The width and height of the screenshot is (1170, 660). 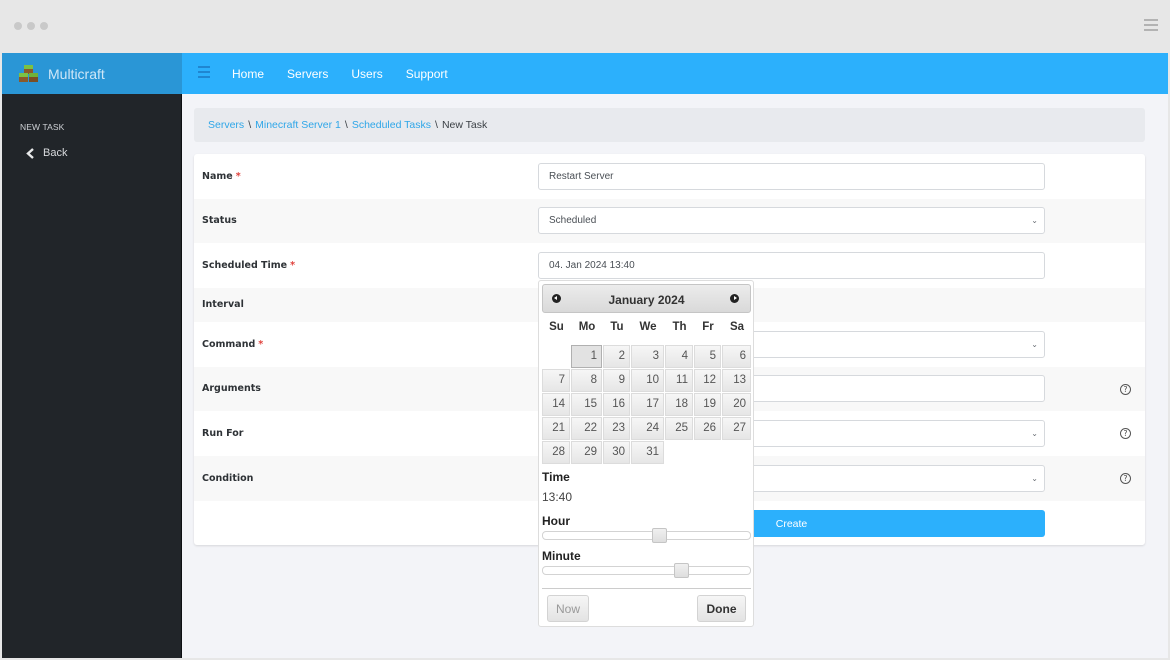 What do you see at coordinates (228, 478) in the screenshot?
I see `condition-label: Condition` at bounding box center [228, 478].